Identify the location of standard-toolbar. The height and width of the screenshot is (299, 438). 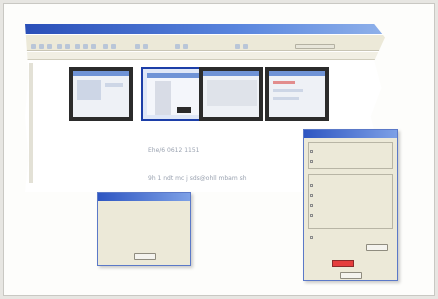
(205, 46).